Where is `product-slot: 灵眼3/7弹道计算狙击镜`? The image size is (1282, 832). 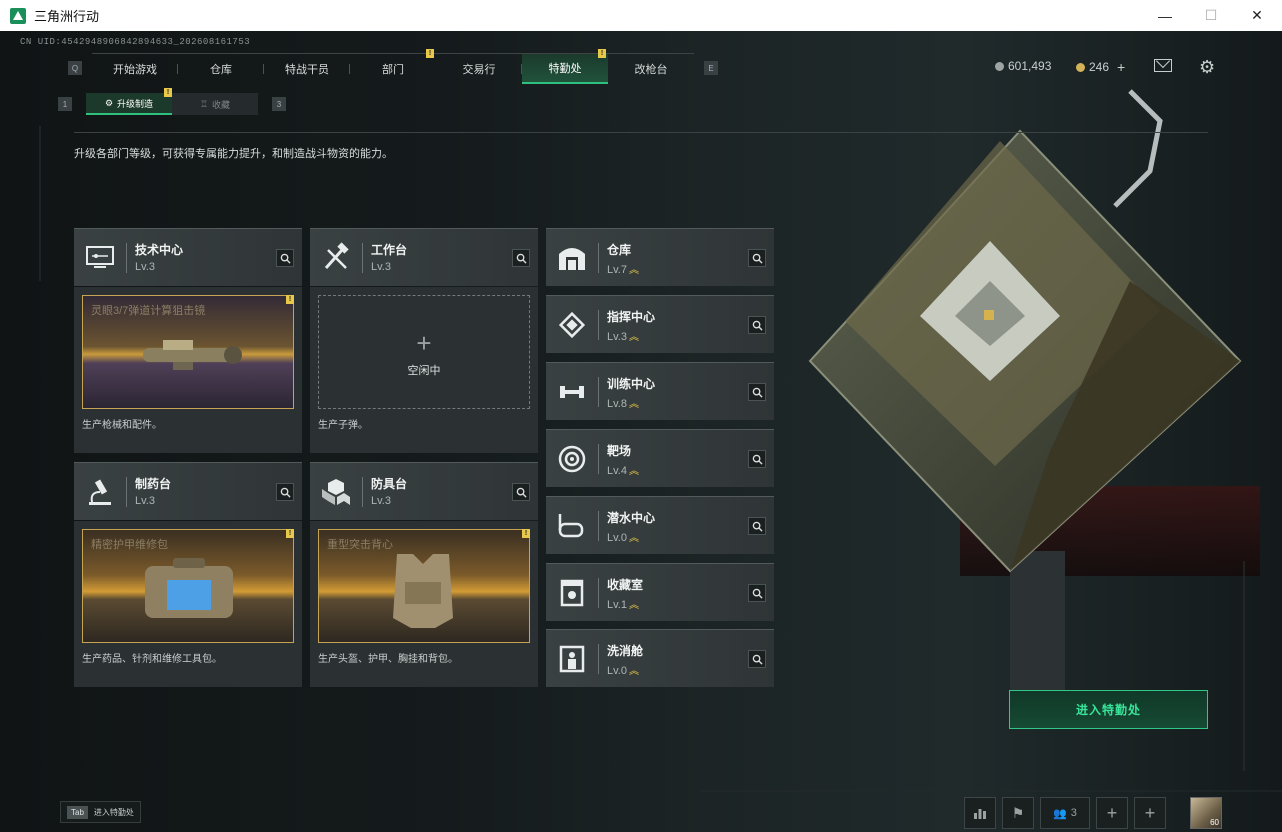 product-slot: 灵眼3/7弹道计算狙击镜 is located at coordinates (188, 352).